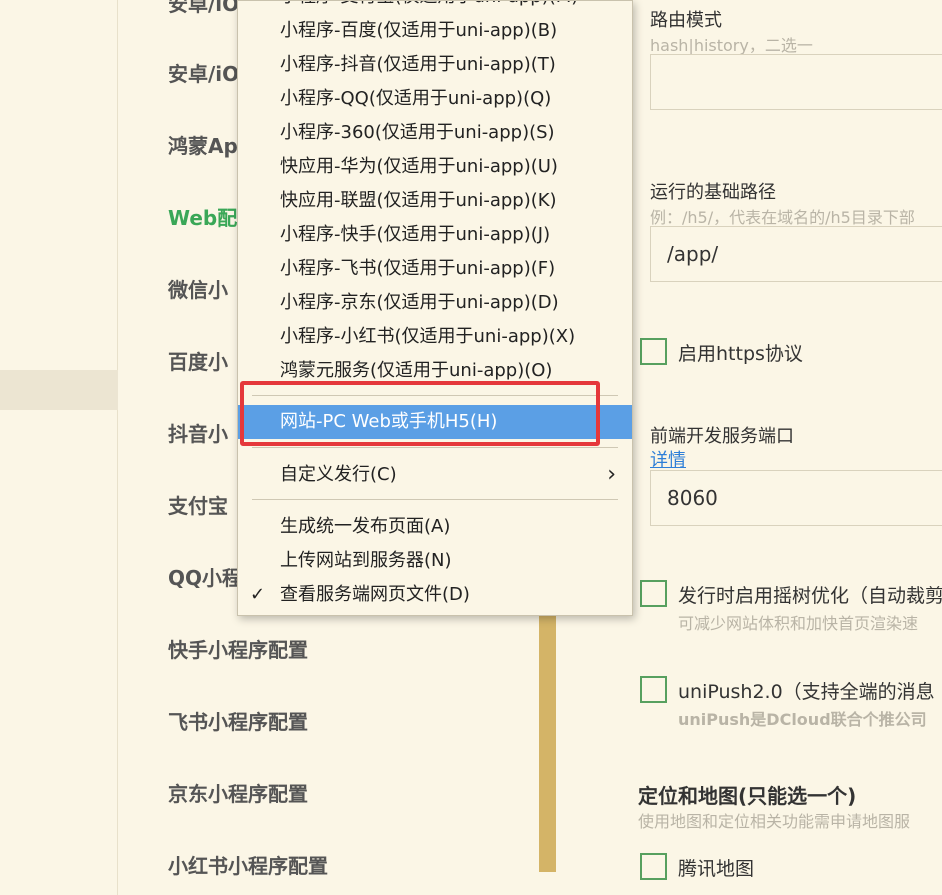  What do you see at coordinates (258, 594) in the screenshot?
I see `checkmark-icon: ✓` at bounding box center [258, 594].